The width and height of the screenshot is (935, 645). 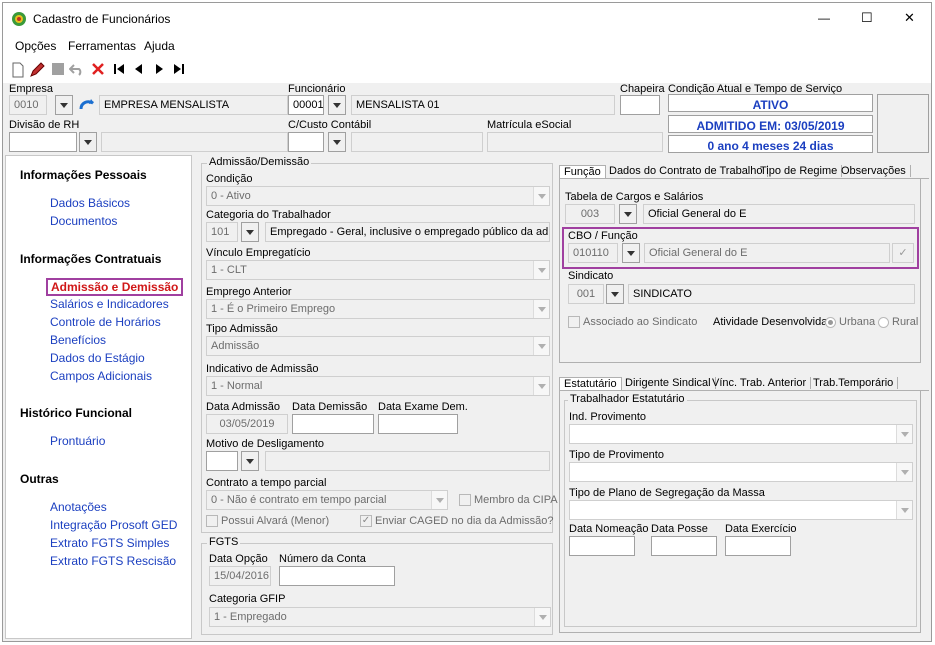 What do you see at coordinates (640, 105) in the screenshot?
I see `chapeira-field` at bounding box center [640, 105].